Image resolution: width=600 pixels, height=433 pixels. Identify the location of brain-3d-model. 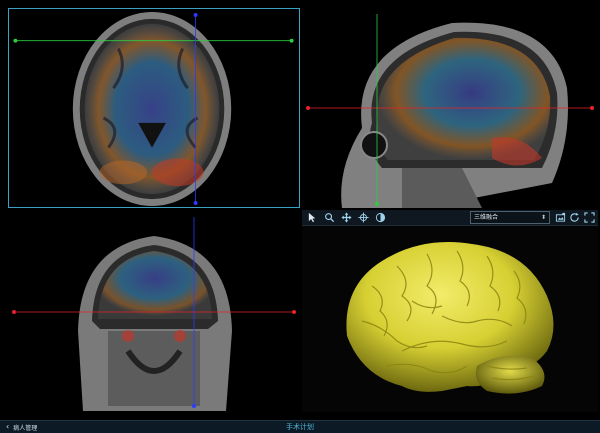
(450, 318).